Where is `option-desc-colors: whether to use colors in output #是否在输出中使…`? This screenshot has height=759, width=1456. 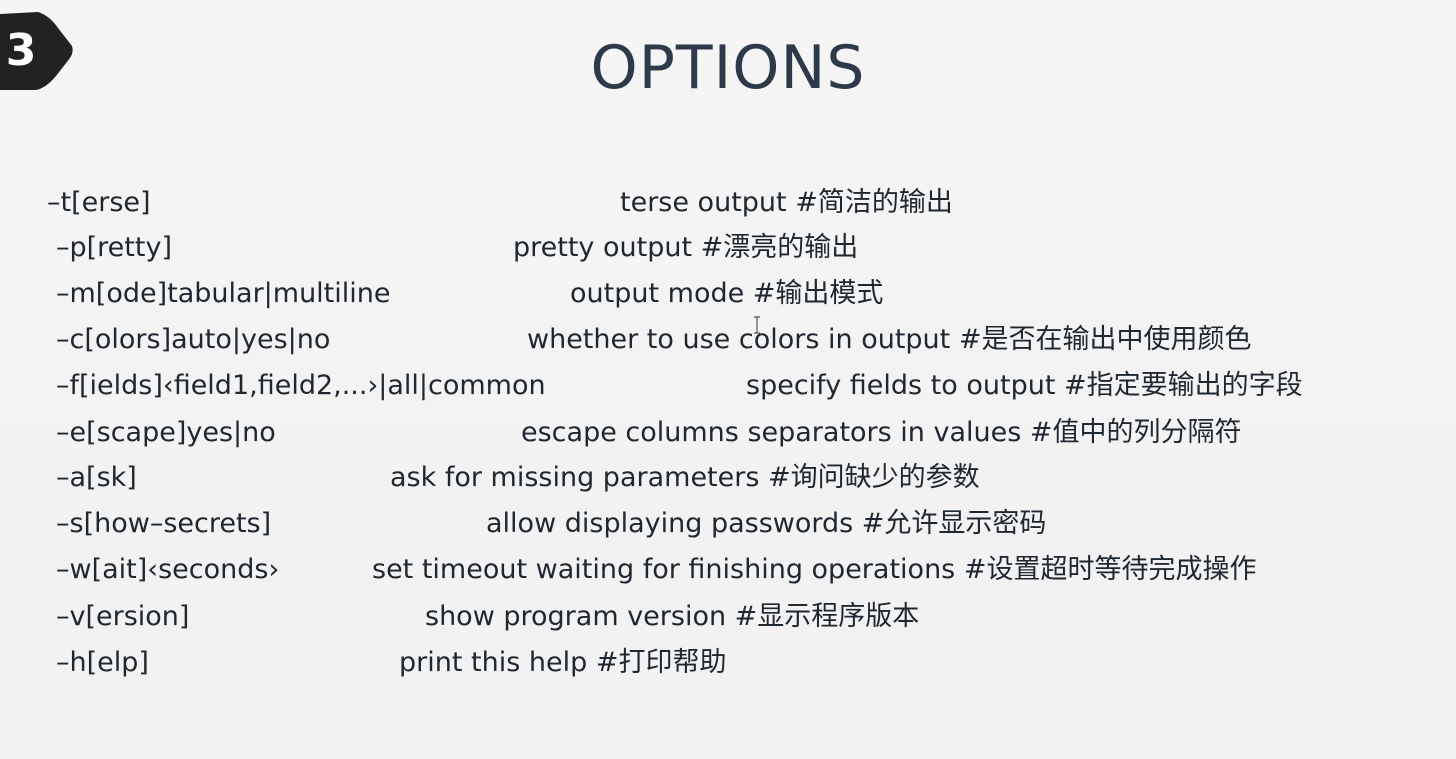 option-desc-colors: whether to use colors in output #是否在输出中使… is located at coordinates (889, 339).